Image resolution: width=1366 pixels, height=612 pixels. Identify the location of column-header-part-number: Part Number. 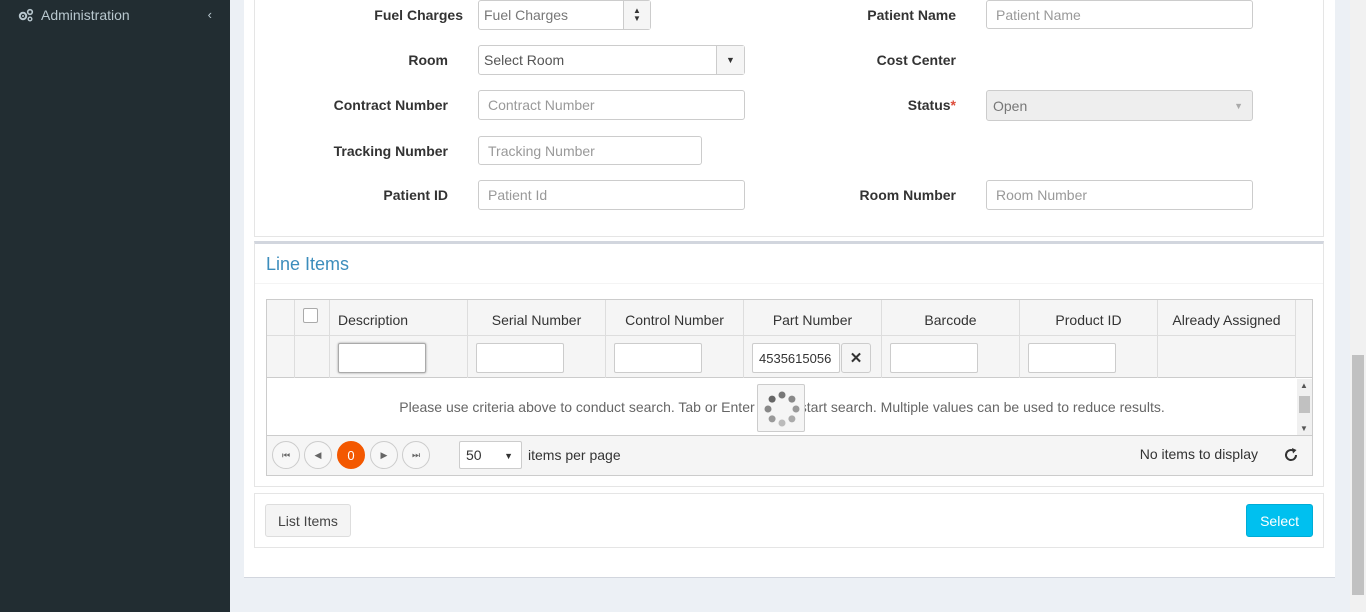
(812, 320).